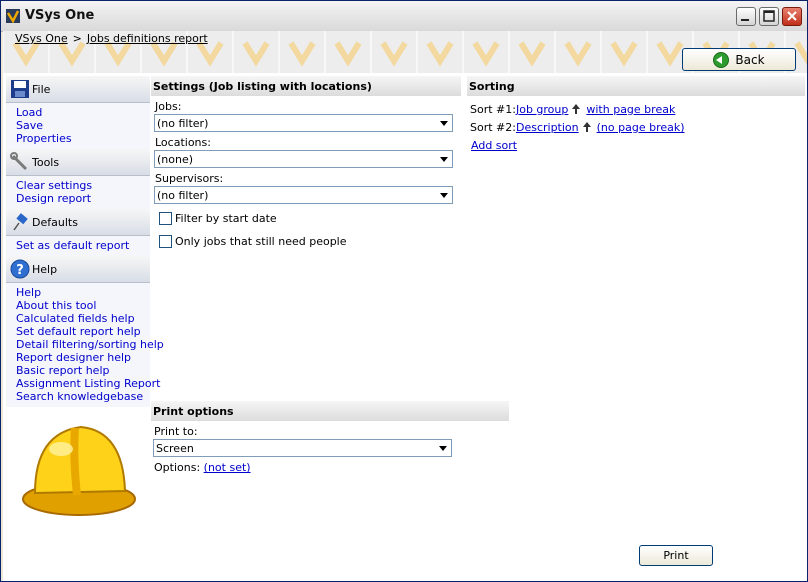 Image resolution: width=808 pixels, height=582 pixels. Describe the element at coordinates (177, 467) in the screenshot. I see `options-label: Options:` at that location.